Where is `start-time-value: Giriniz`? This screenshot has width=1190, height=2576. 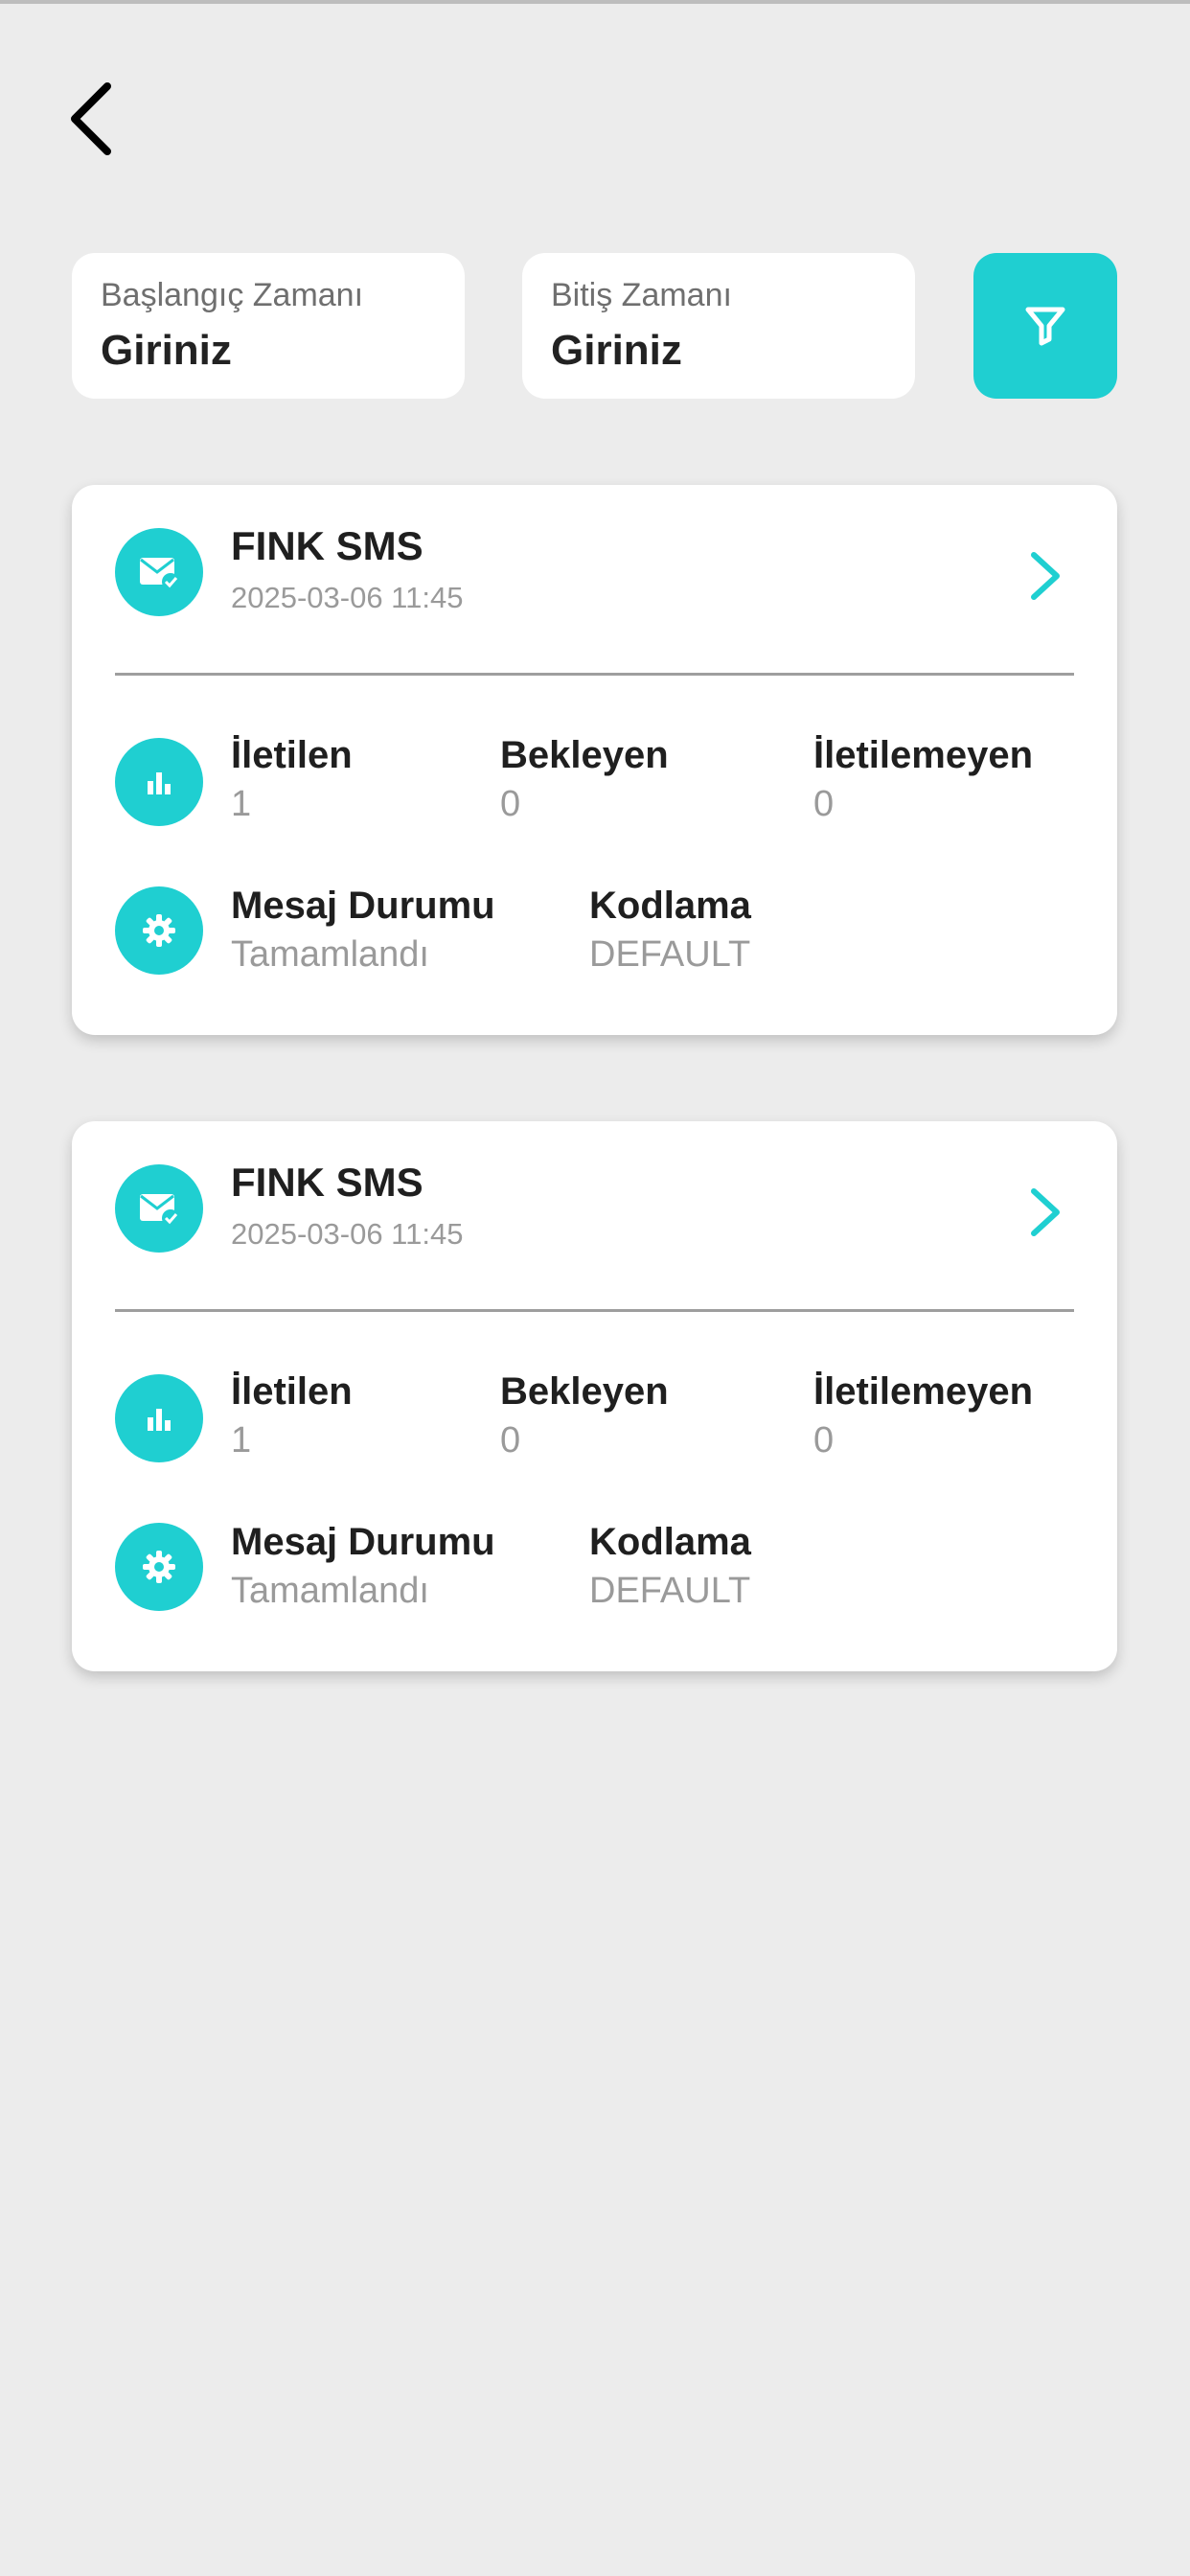 start-time-value: Giriniz is located at coordinates (269, 351).